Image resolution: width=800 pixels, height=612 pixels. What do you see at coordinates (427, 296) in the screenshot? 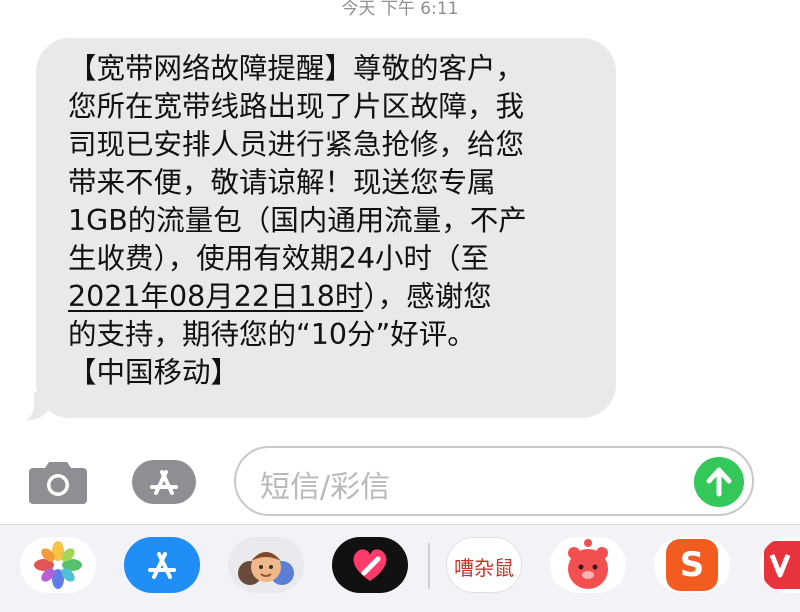
I see `message-line-7-rest: ），感谢您` at bounding box center [427, 296].